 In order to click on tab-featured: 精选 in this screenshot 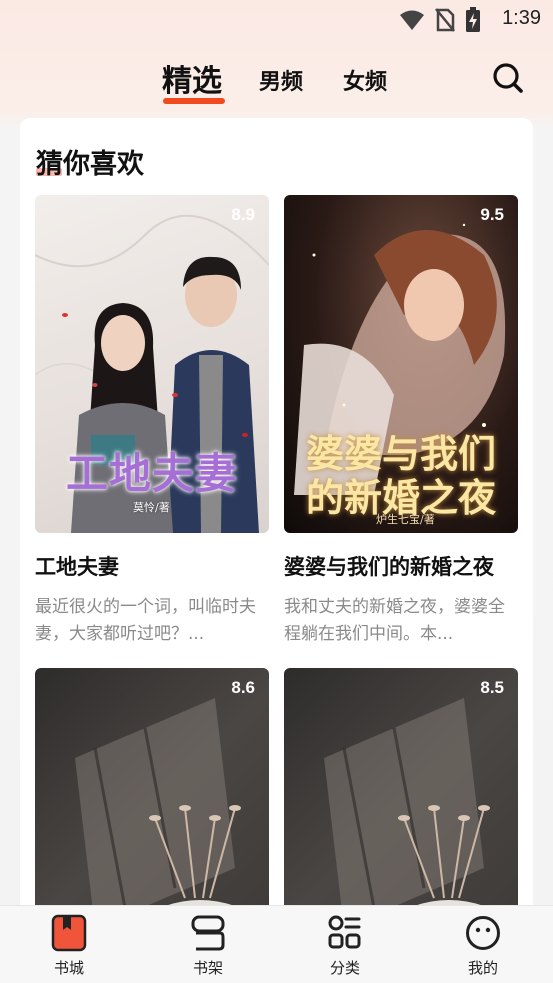, I will do `click(192, 78)`.